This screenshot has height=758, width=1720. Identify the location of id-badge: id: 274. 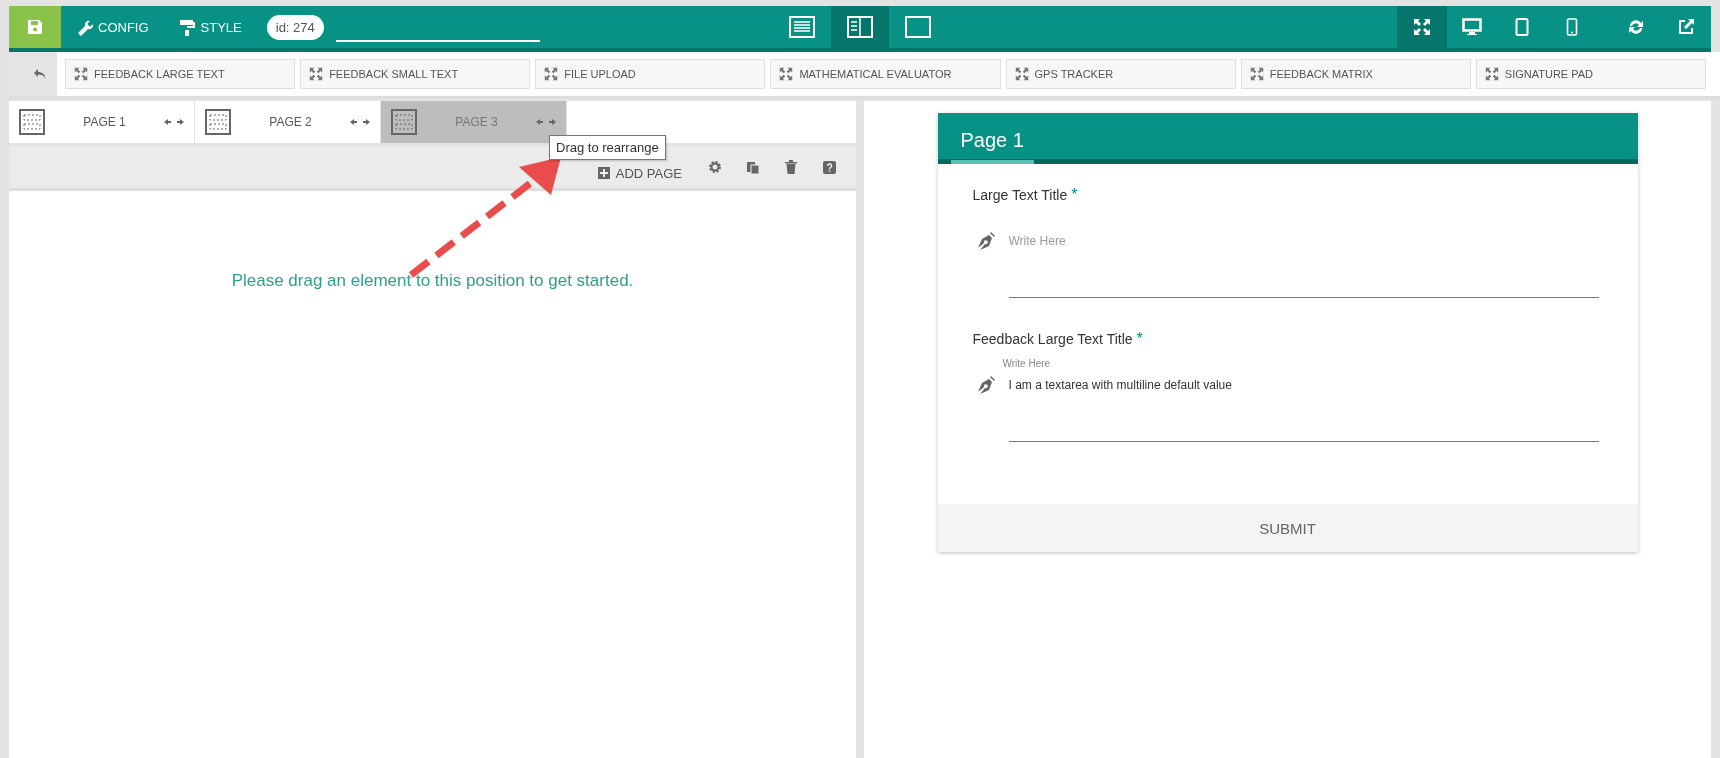
(295, 27).